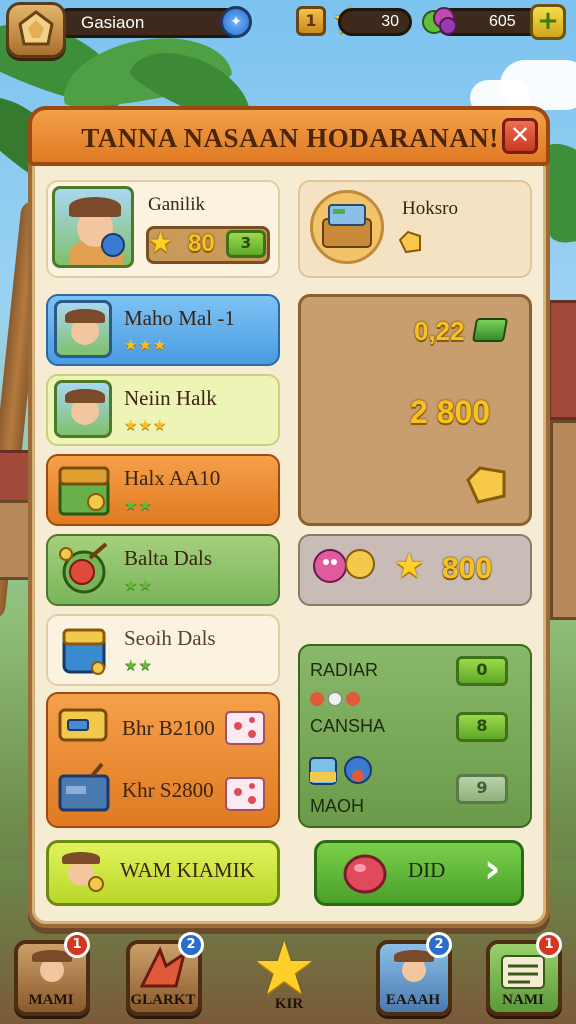 Image resolution: width=576 pixels, height=1024 pixels. Describe the element at coordinates (168, 790) in the screenshot. I see `chest-title: Khr S2800` at that location.